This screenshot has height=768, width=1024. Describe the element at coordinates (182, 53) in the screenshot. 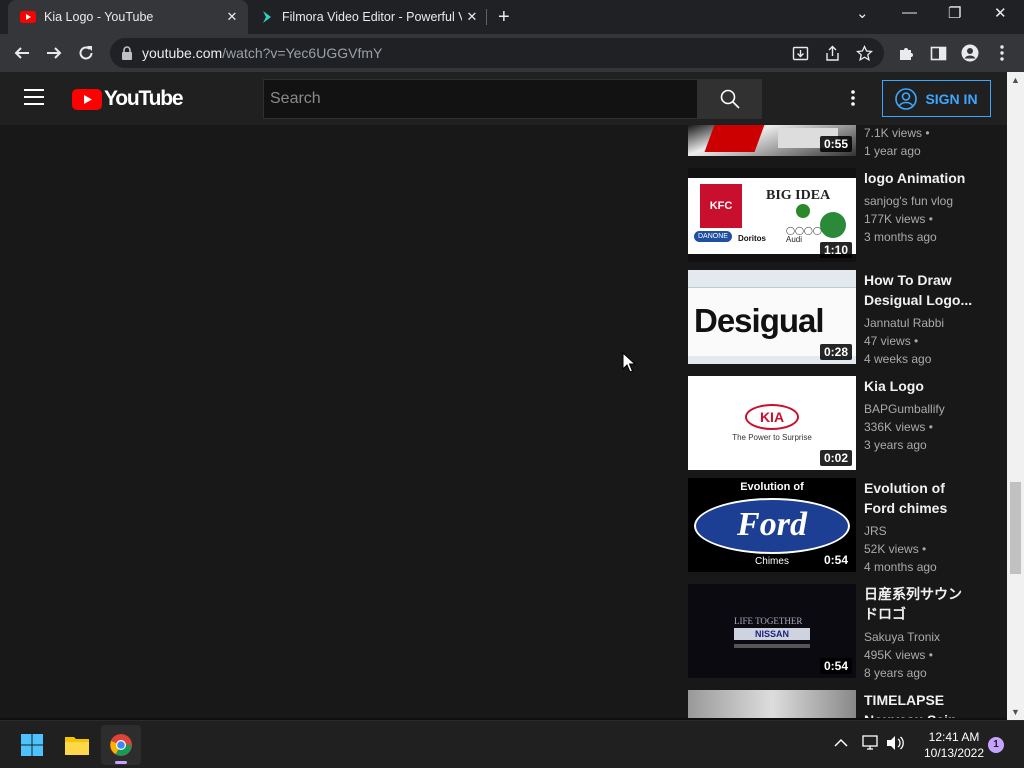

I see `url-host: youtube.com` at that location.